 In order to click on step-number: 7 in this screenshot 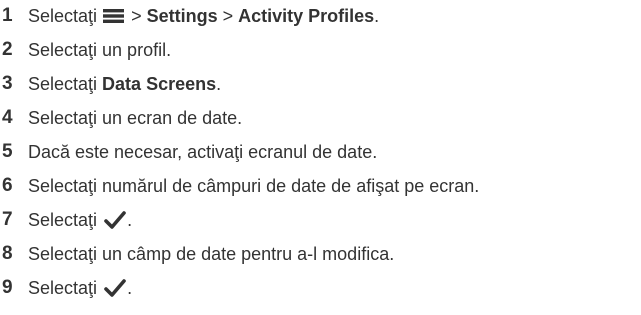, I will do `click(7, 219)`.